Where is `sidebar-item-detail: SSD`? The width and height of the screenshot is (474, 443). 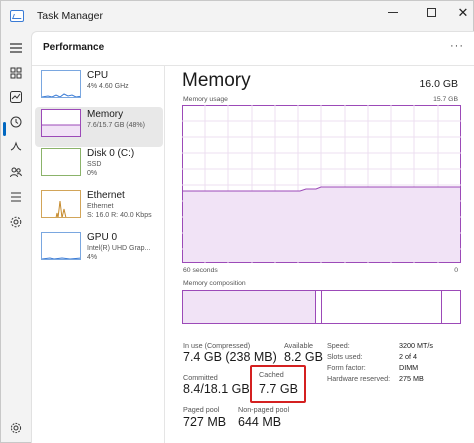
sidebar-item-detail: SSD is located at coordinates (94, 164).